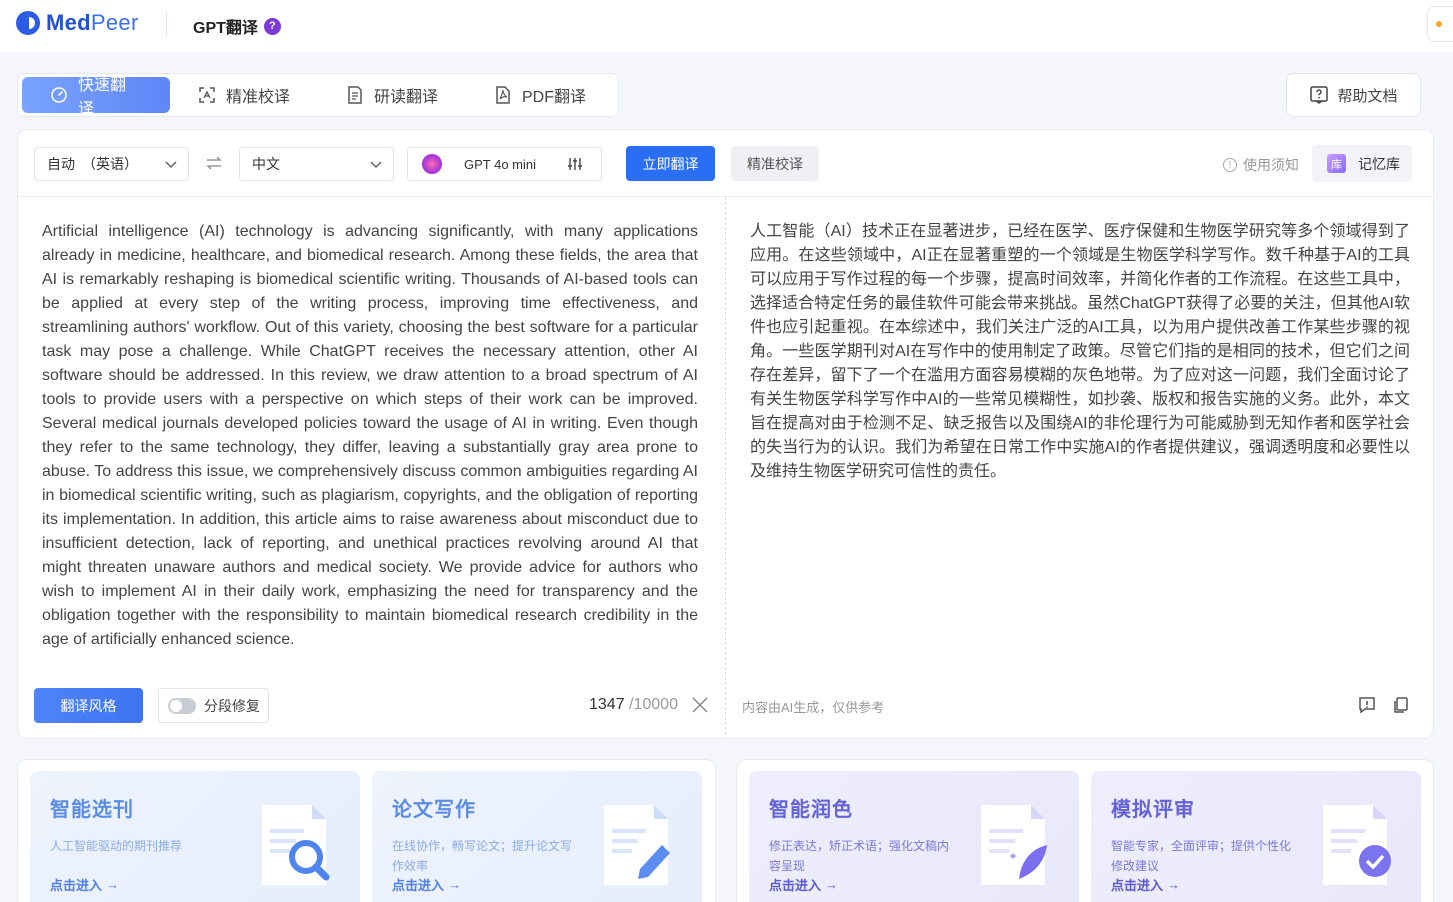 This screenshot has height=902, width=1453. What do you see at coordinates (726, 26) in the screenshot?
I see `top-header: MedPeer GPT翻译 ?` at bounding box center [726, 26].